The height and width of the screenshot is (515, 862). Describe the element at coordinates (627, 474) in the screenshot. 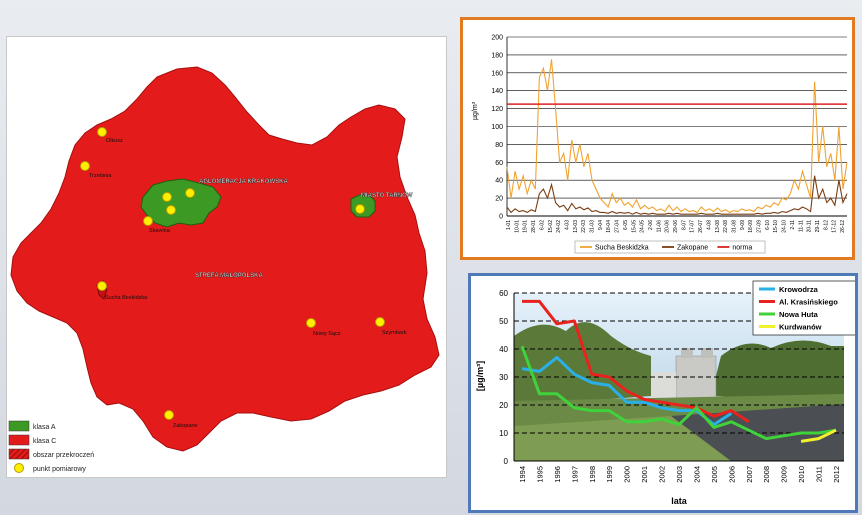

I see `x-tick-label: 2000` at that location.